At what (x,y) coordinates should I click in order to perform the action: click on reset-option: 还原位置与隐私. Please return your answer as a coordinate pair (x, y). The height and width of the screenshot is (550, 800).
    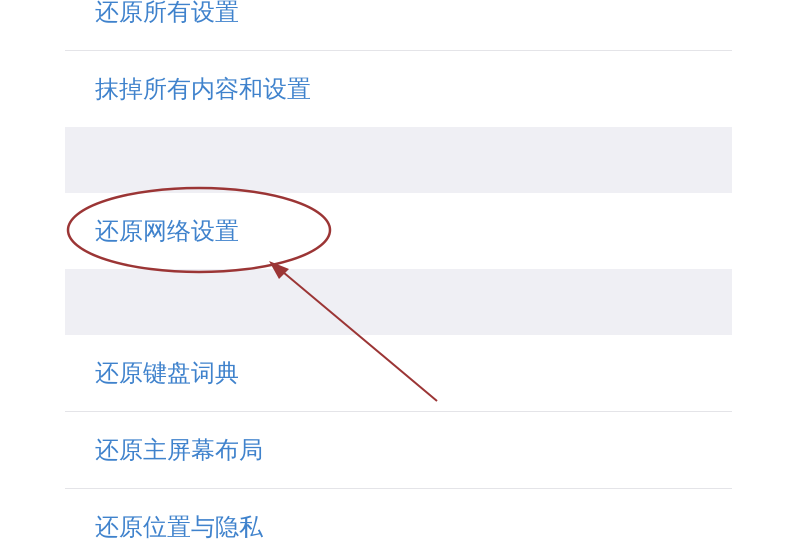
    Looking at the image, I should click on (179, 527).